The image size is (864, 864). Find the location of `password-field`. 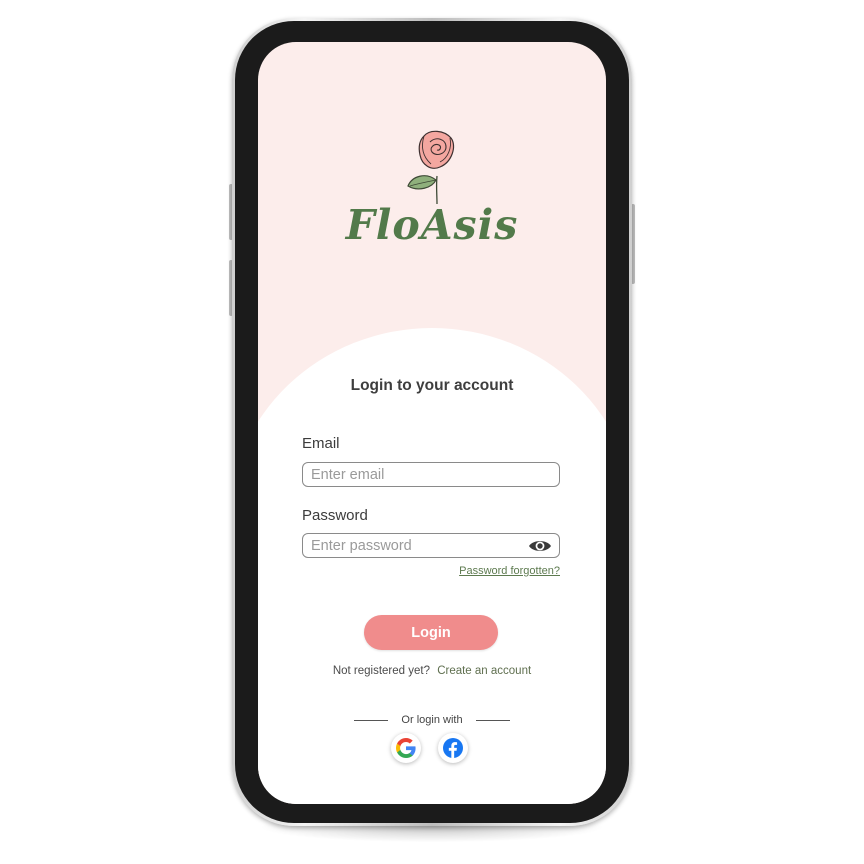

password-field is located at coordinates (431, 545).